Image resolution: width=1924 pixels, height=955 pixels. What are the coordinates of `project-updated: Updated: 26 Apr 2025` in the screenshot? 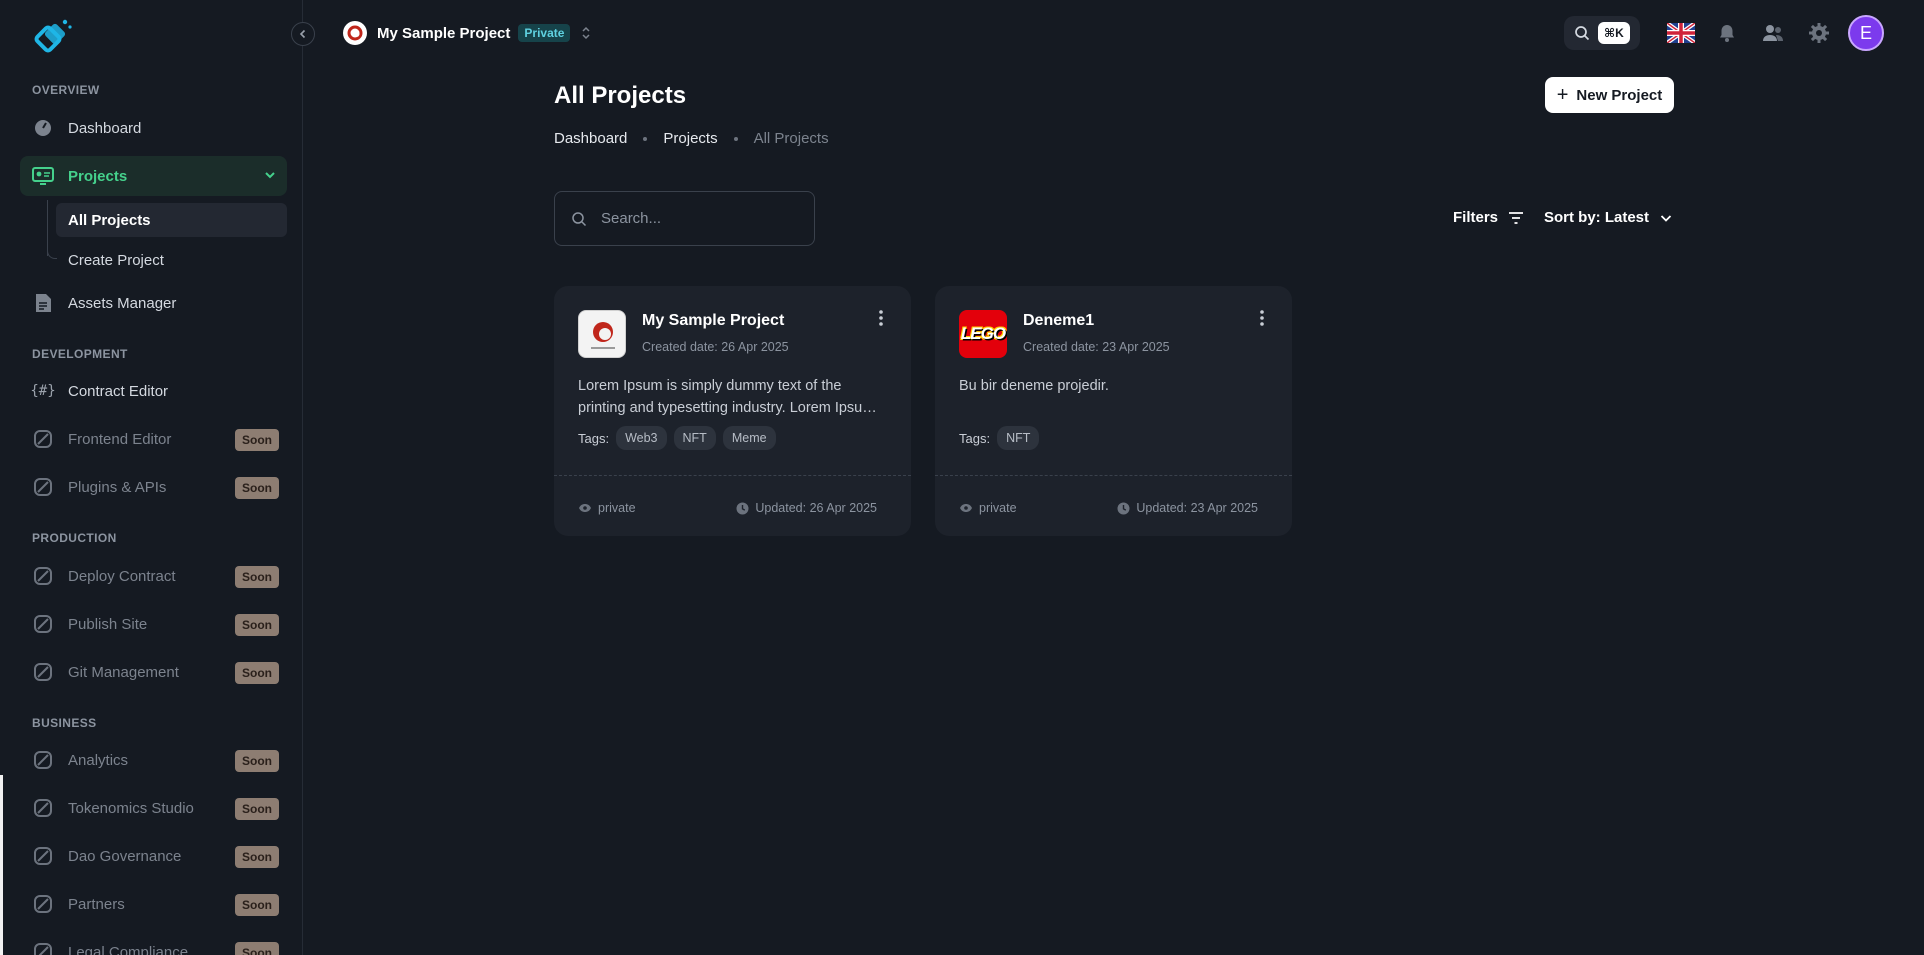 It's located at (806, 508).